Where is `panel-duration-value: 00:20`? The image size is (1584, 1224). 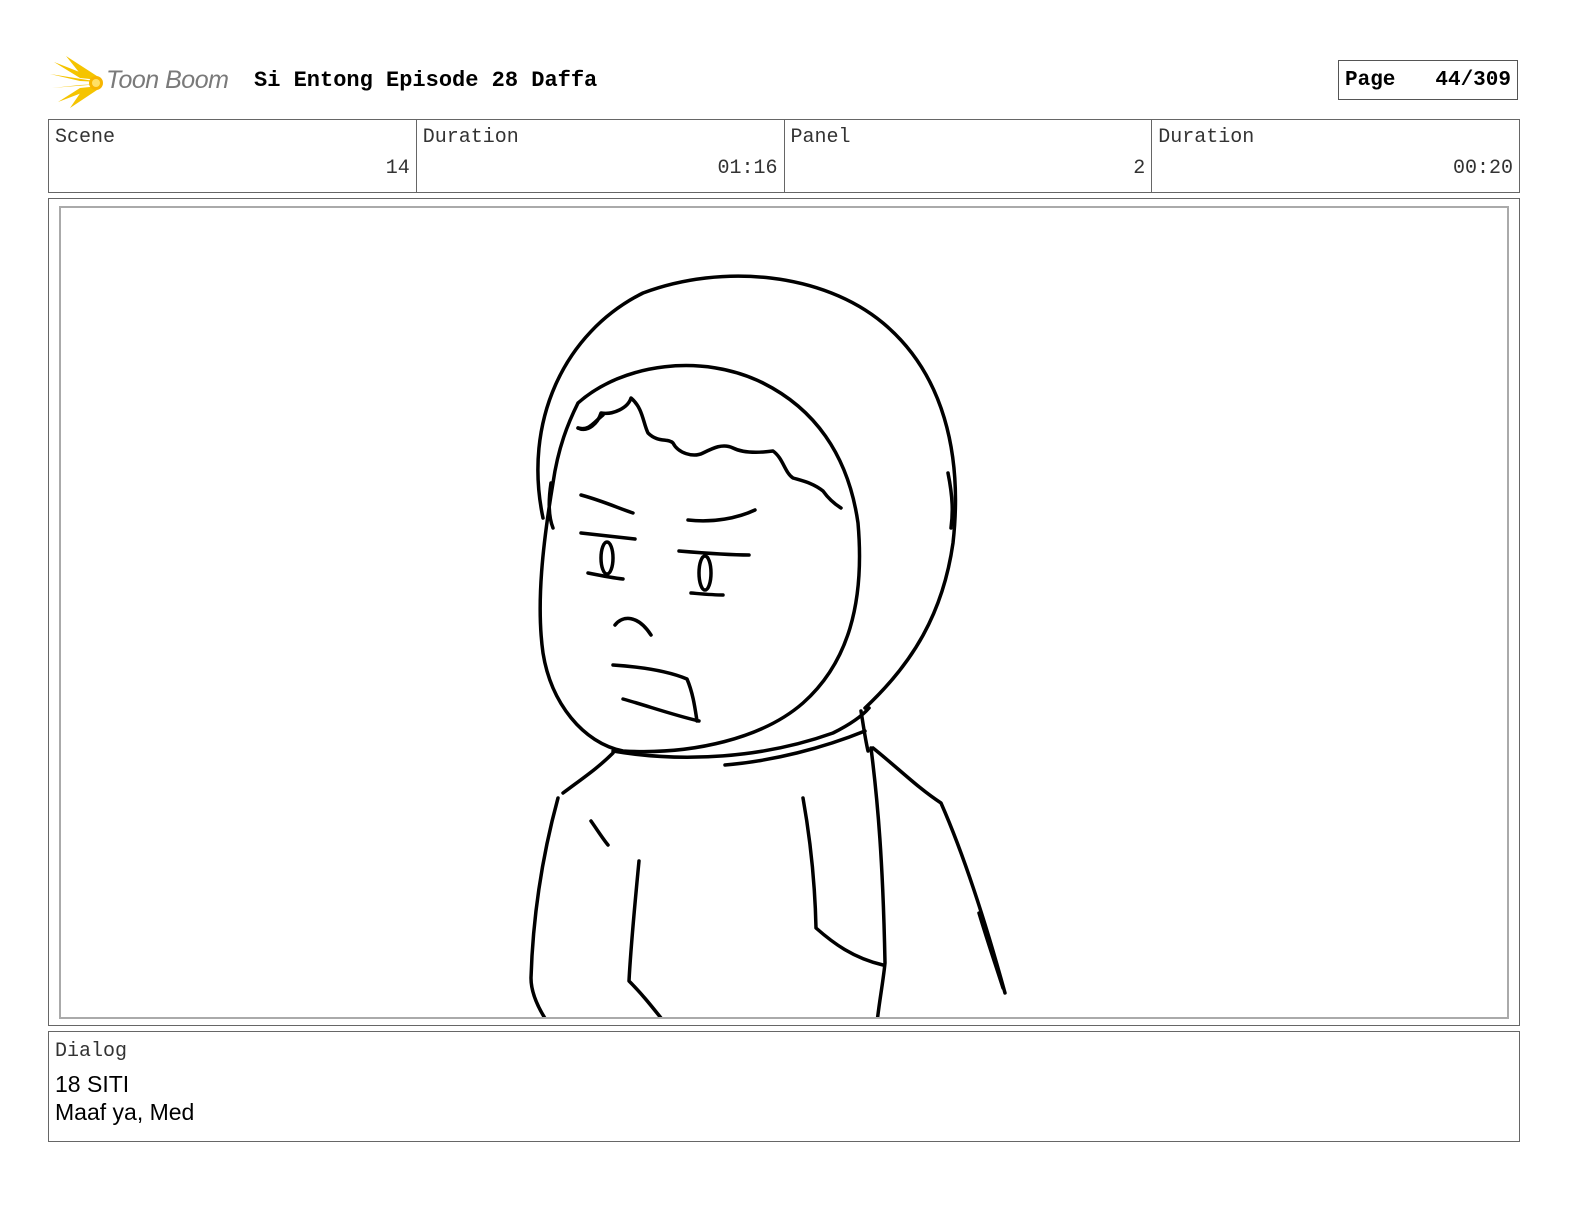 panel-duration-value: 00:20 is located at coordinates (1482, 168).